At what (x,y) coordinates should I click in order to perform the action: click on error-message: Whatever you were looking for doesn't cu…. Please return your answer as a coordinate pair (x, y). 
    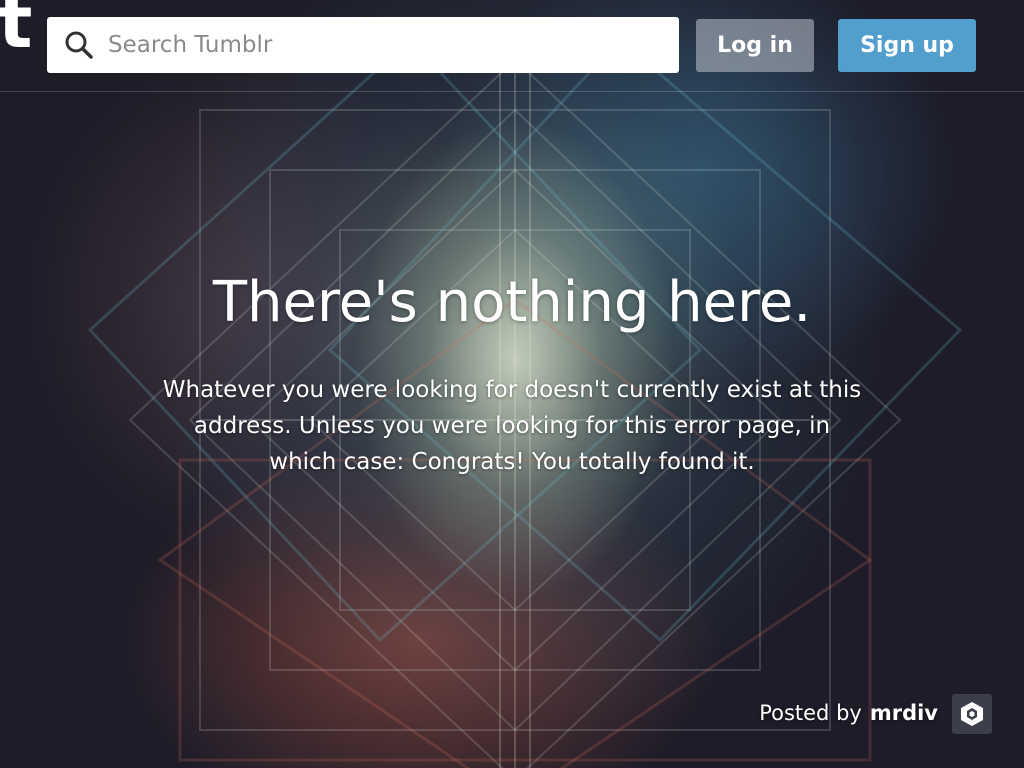
    Looking at the image, I should click on (512, 426).